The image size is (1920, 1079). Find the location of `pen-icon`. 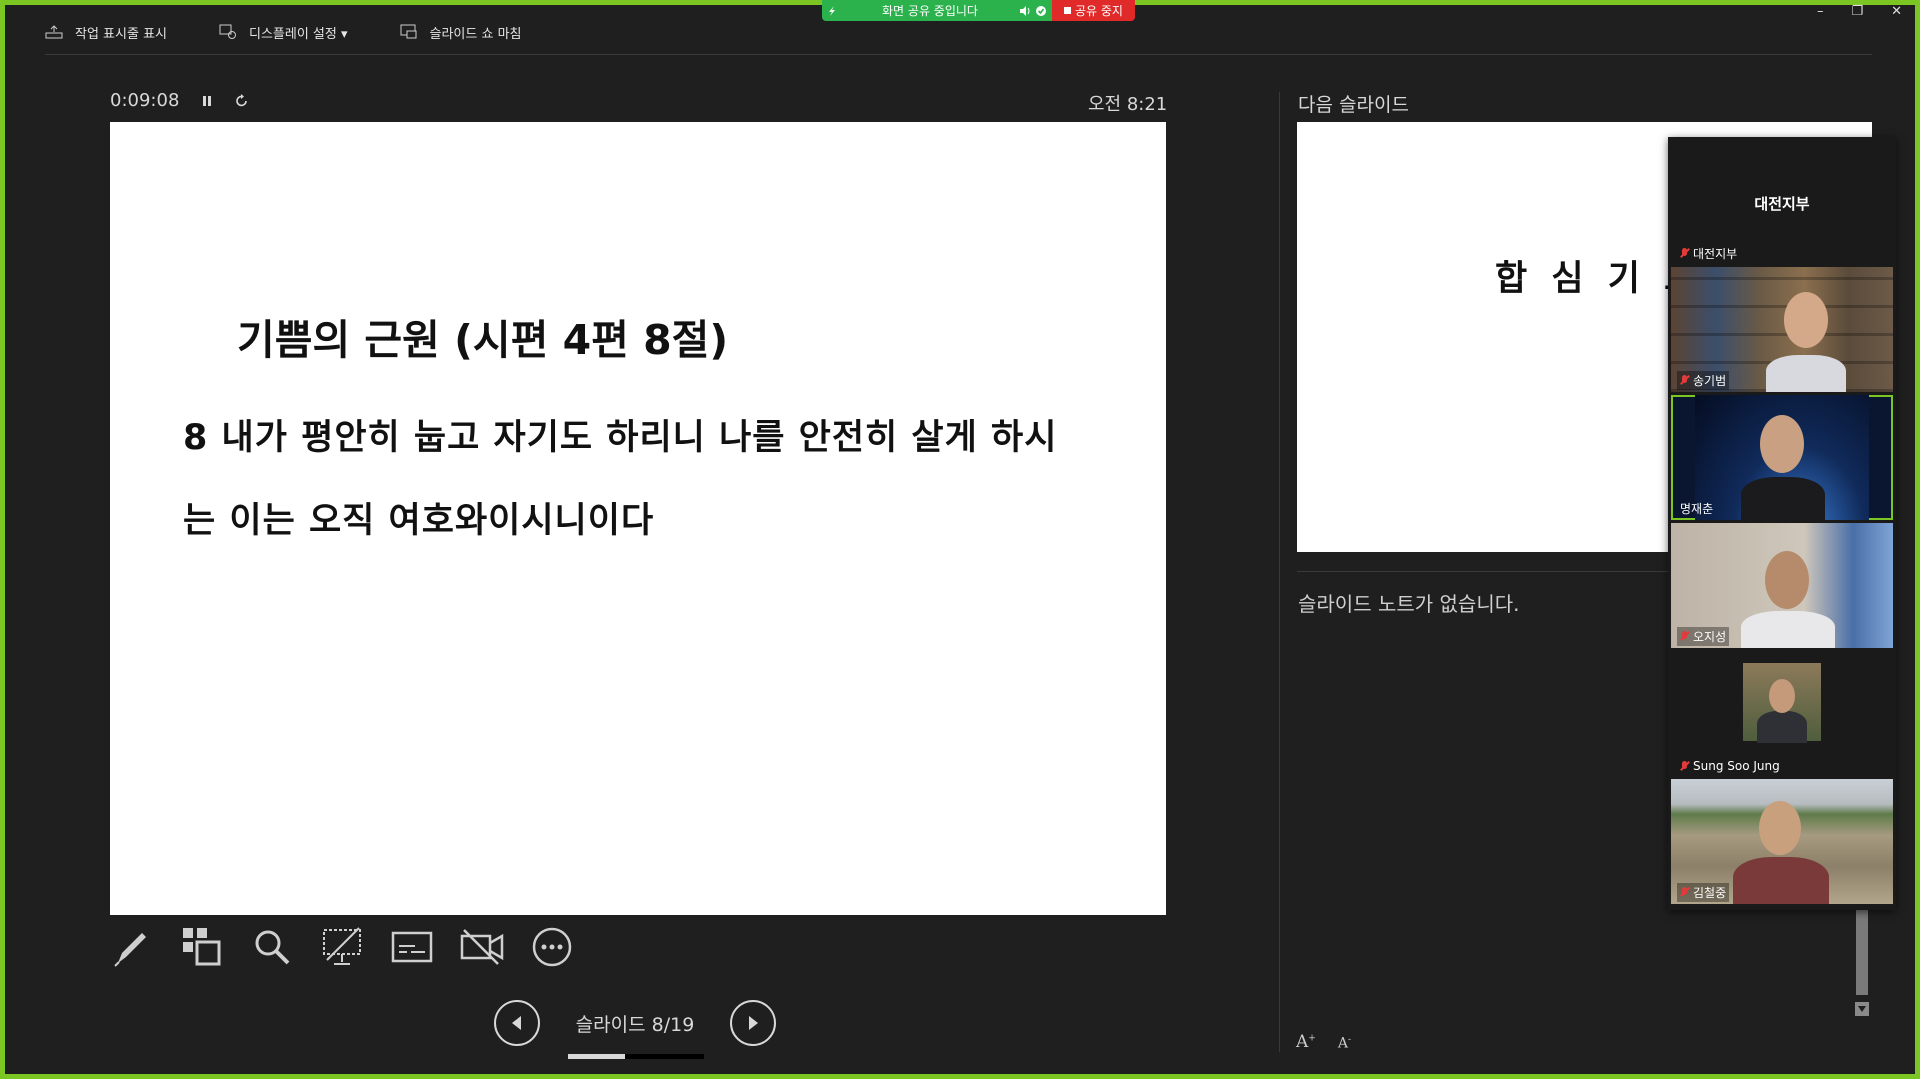

pen-icon is located at coordinates (130, 950).